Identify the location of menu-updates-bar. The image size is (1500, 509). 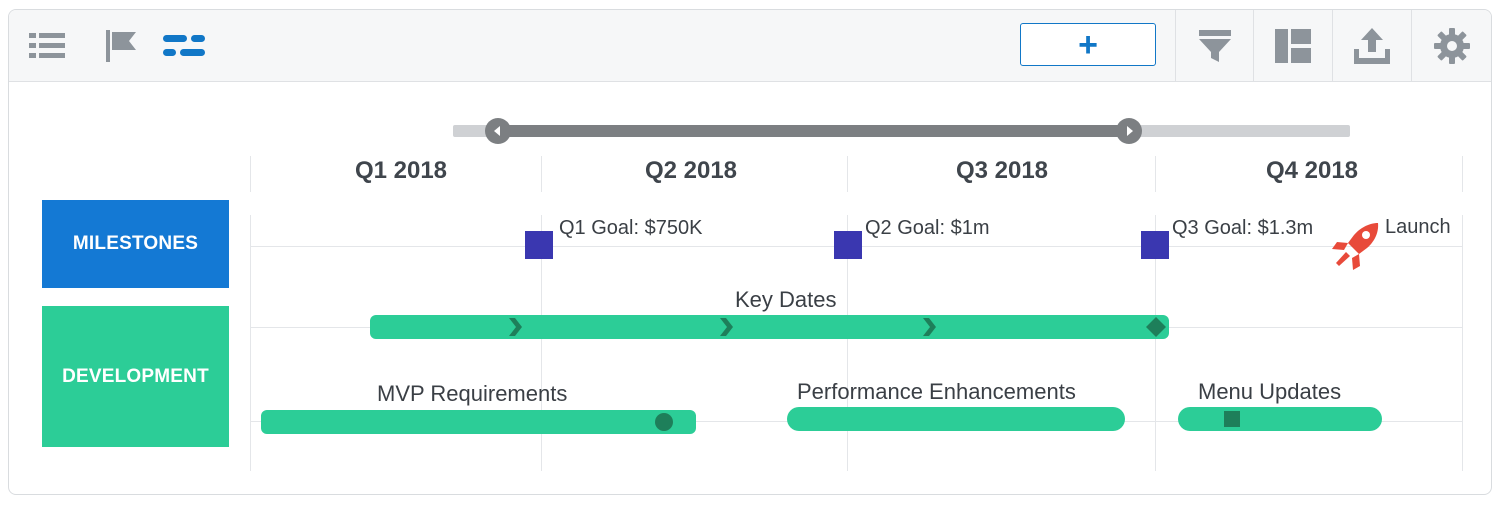
(1280, 419).